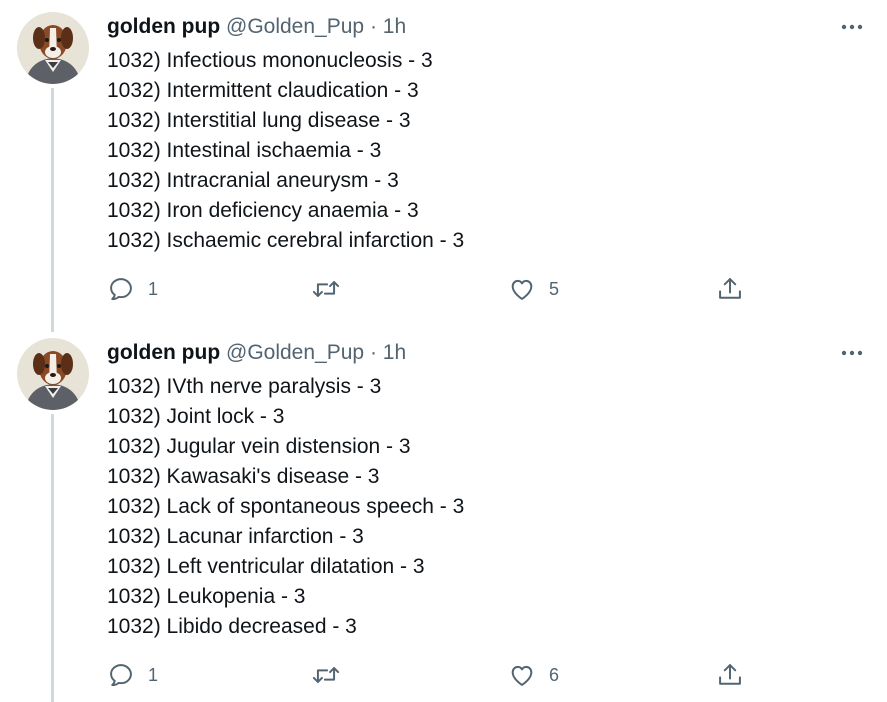 The image size is (887, 702). Describe the element at coordinates (259, 446) in the screenshot. I see `tweet-text-line: 1032) Jugular vein distension - 3` at that location.